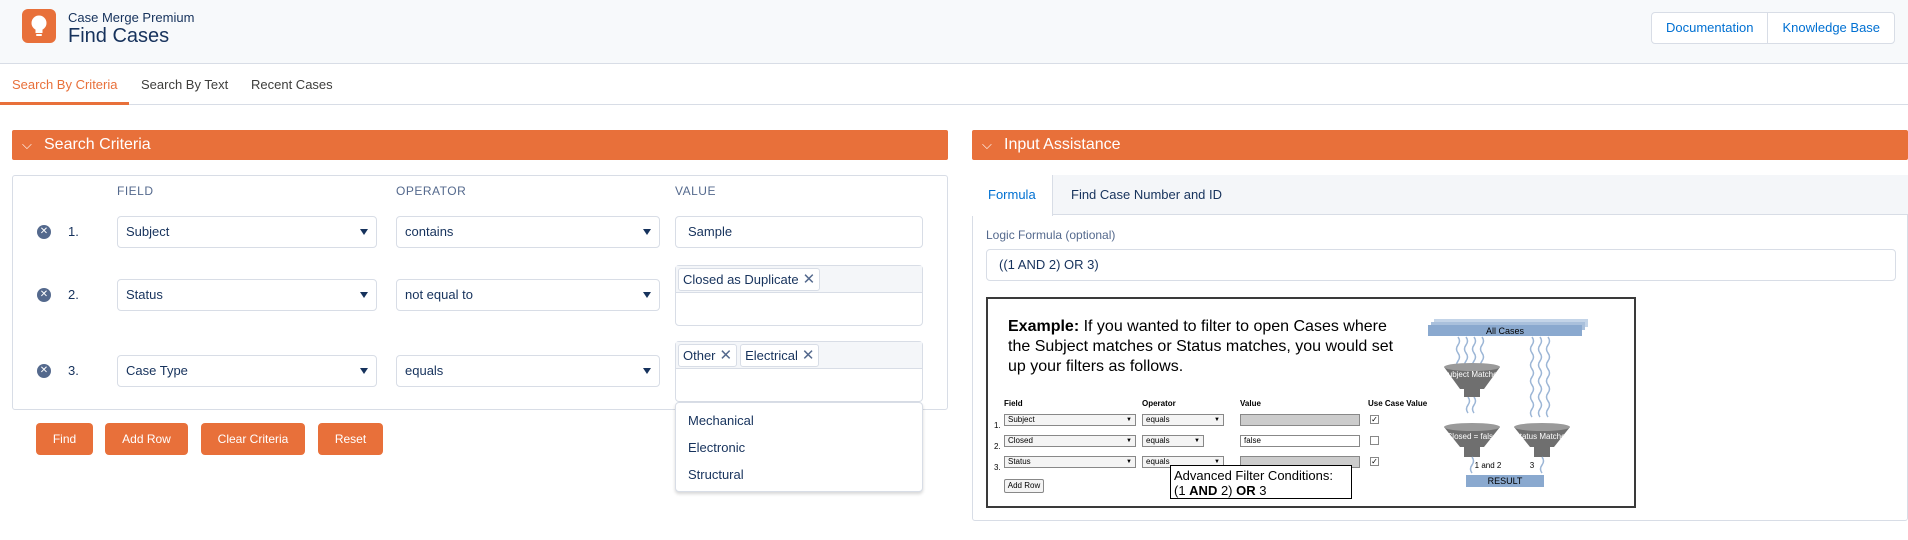 The width and height of the screenshot is (1908, 540). Describe the element at coordinates (1505, 481) in the screenshot. I see `result-label: RESULT` at that location.